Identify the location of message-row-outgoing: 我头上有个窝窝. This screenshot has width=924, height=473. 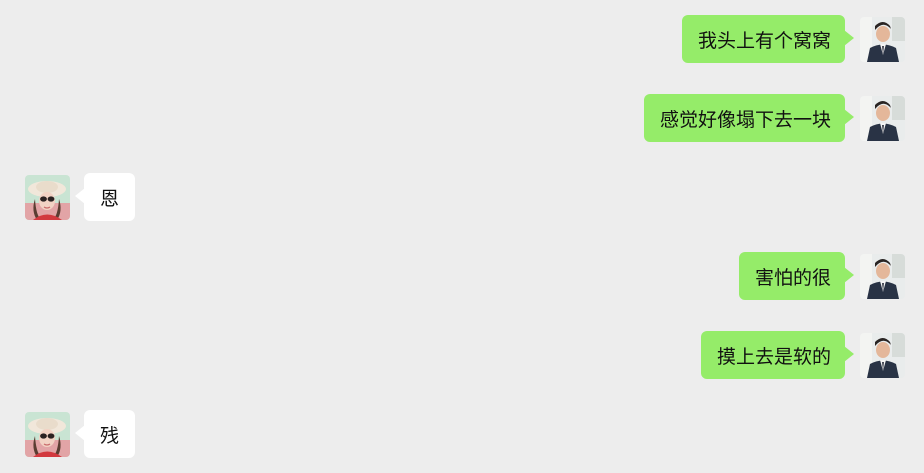
(793, 39).